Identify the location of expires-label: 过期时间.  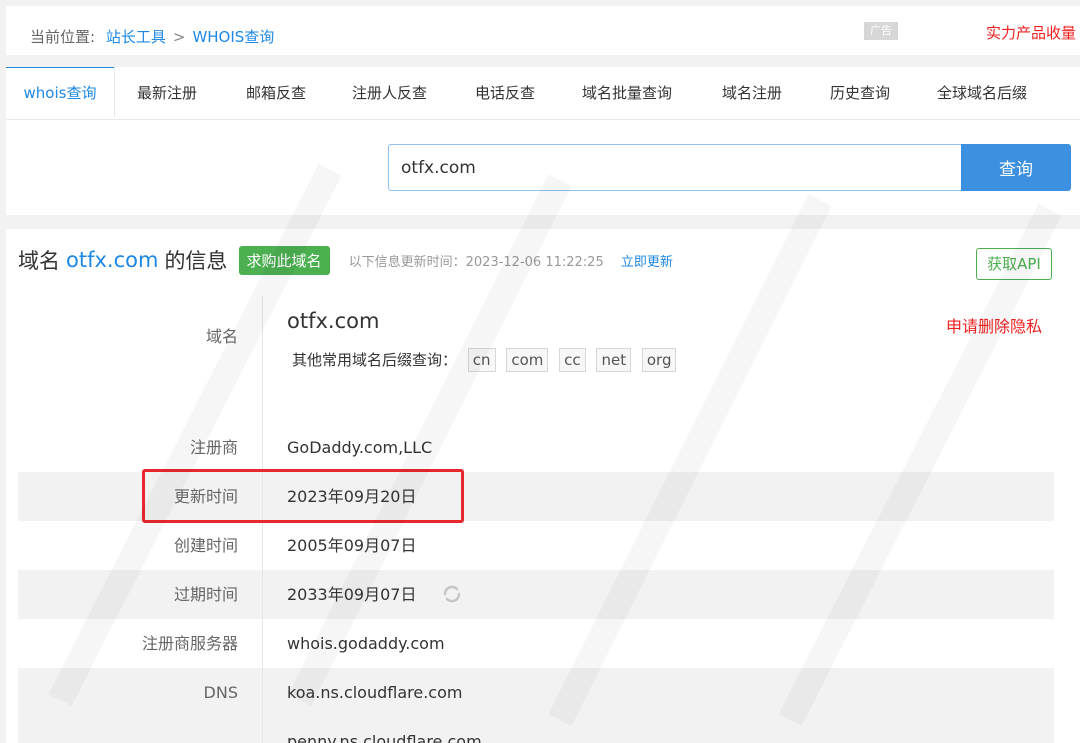
(205, 594).